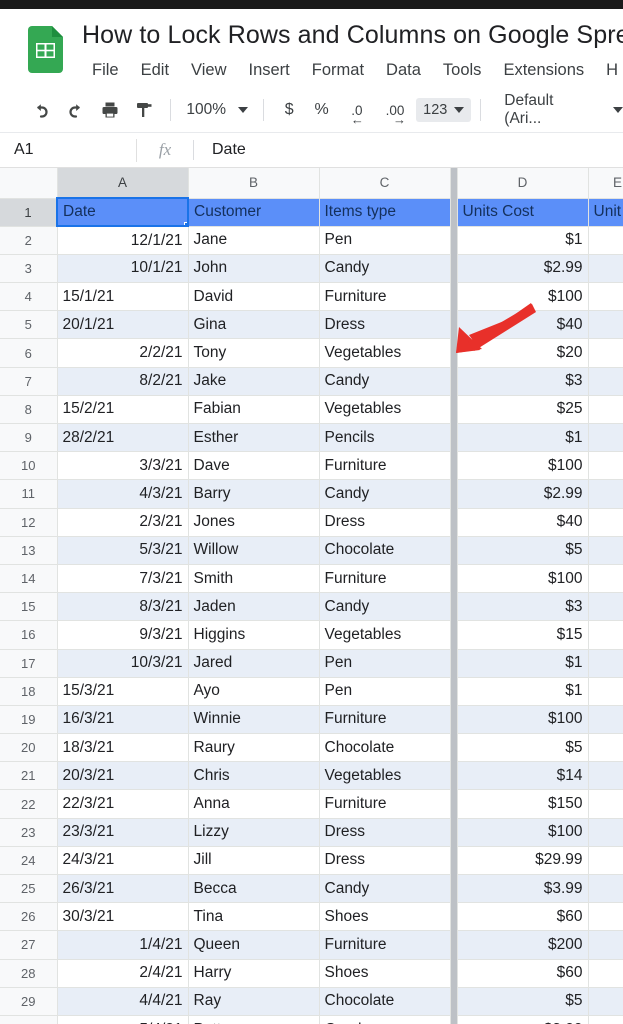  I want to click on cell-c20: Chocolate, so click(384, 748).